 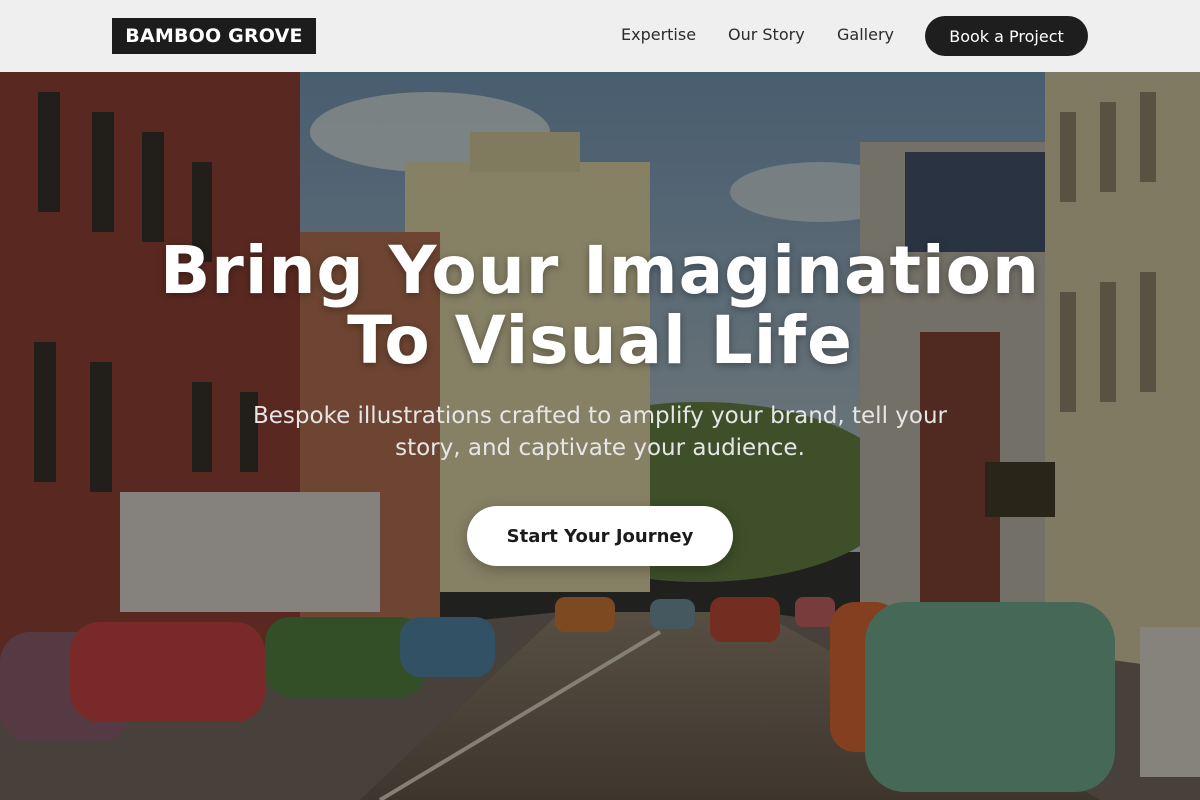 I want to click on nav-link-expertise: Expertise, so click(x=658, y=34).